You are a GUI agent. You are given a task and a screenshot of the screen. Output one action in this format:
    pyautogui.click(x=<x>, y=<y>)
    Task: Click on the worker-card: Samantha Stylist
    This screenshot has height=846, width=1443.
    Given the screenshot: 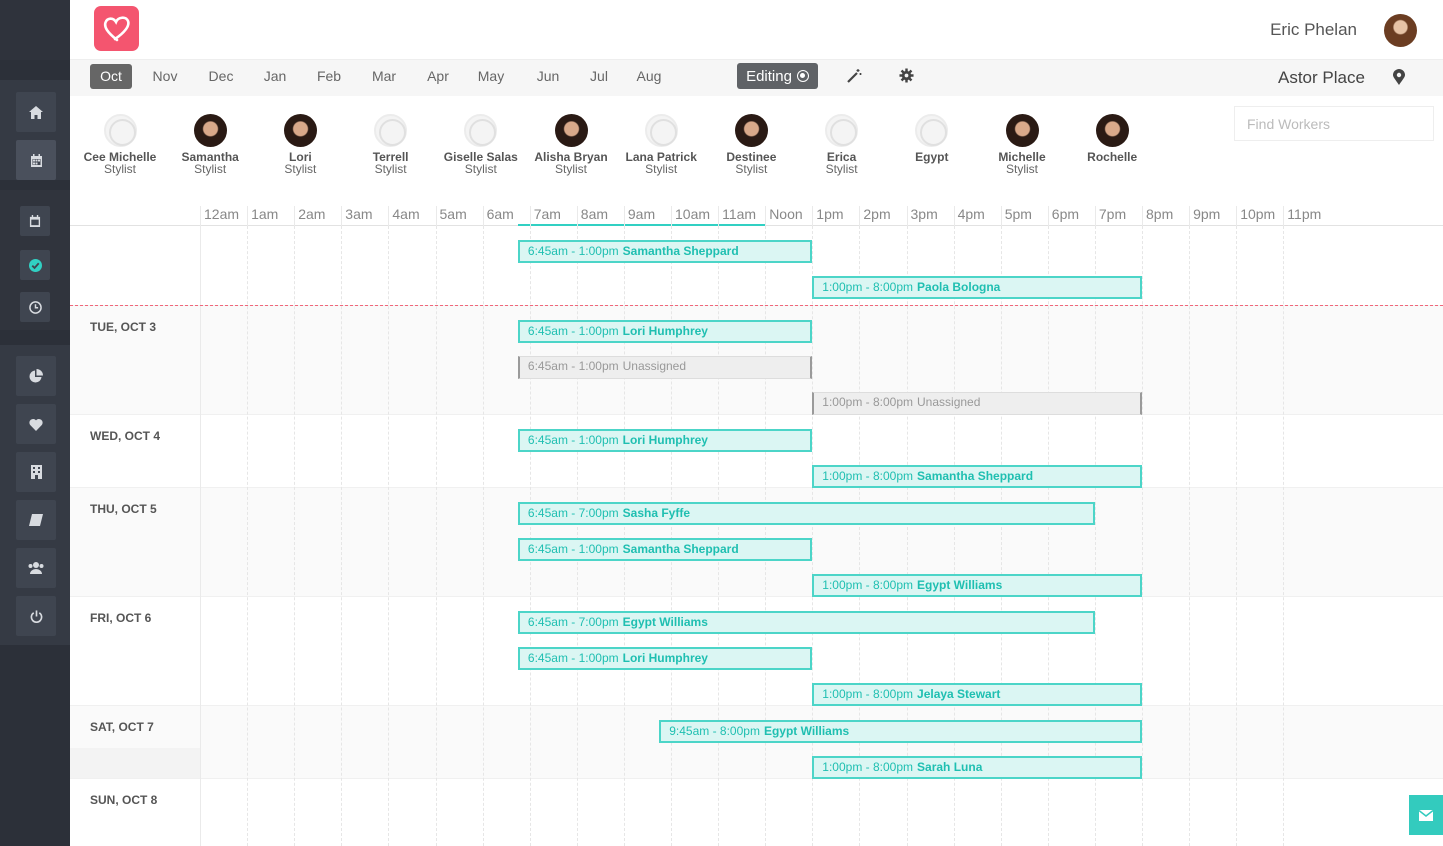 What is the action you would take?
    pyautogui.click(x=210, y=144)
    